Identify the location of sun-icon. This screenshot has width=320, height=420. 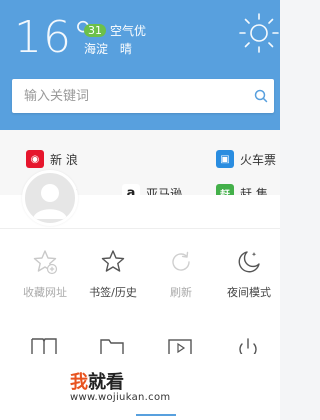
(259, 33).